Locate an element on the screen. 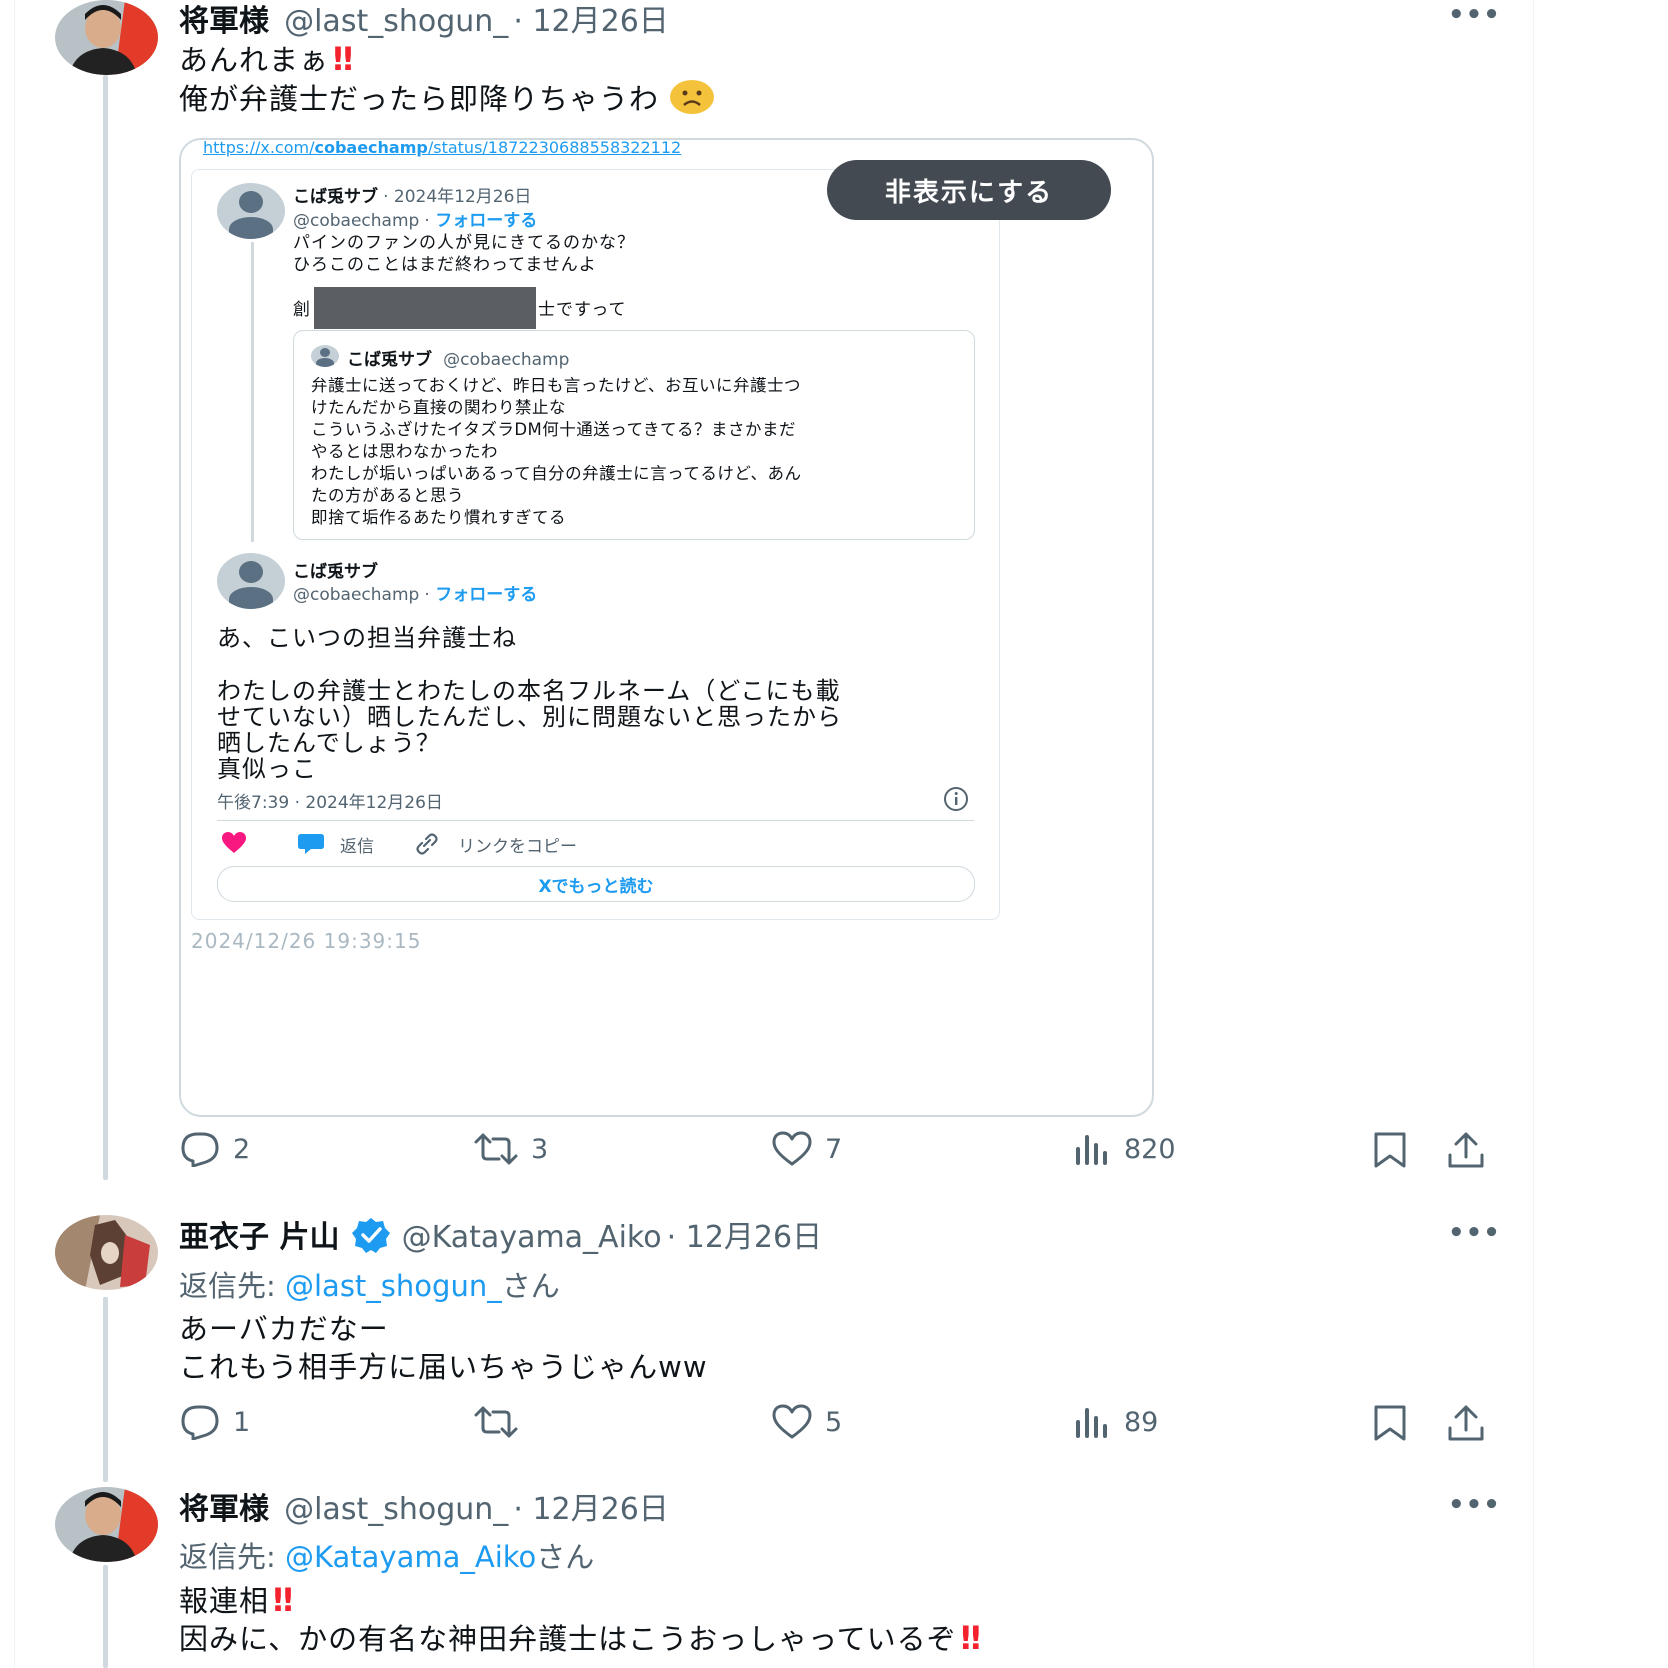 Image resolution: width=1668 pixels, height=1668 pixels. tweet-text-line: これもう相手方に届いちゃうじゃんww is located at coordinates (443, 1367).